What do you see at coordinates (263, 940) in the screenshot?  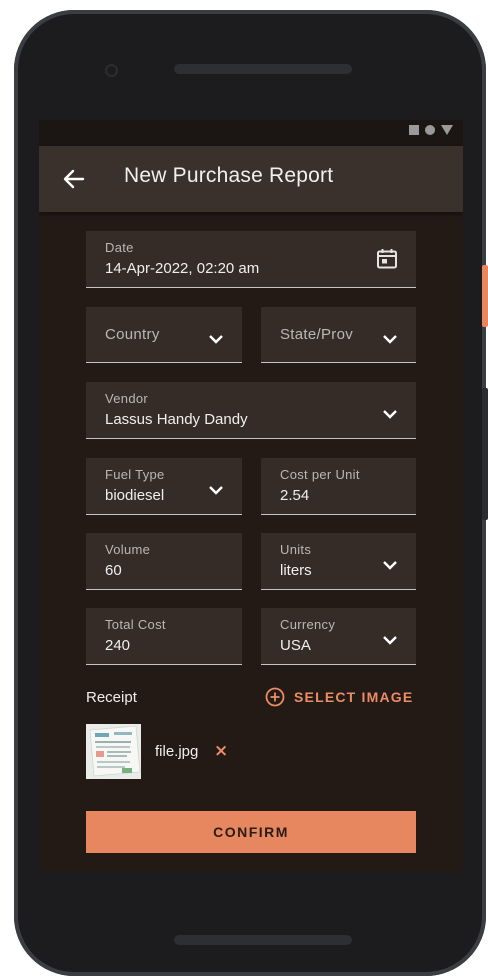 I see `bottom-speaker` at bounding box center [263, 940].